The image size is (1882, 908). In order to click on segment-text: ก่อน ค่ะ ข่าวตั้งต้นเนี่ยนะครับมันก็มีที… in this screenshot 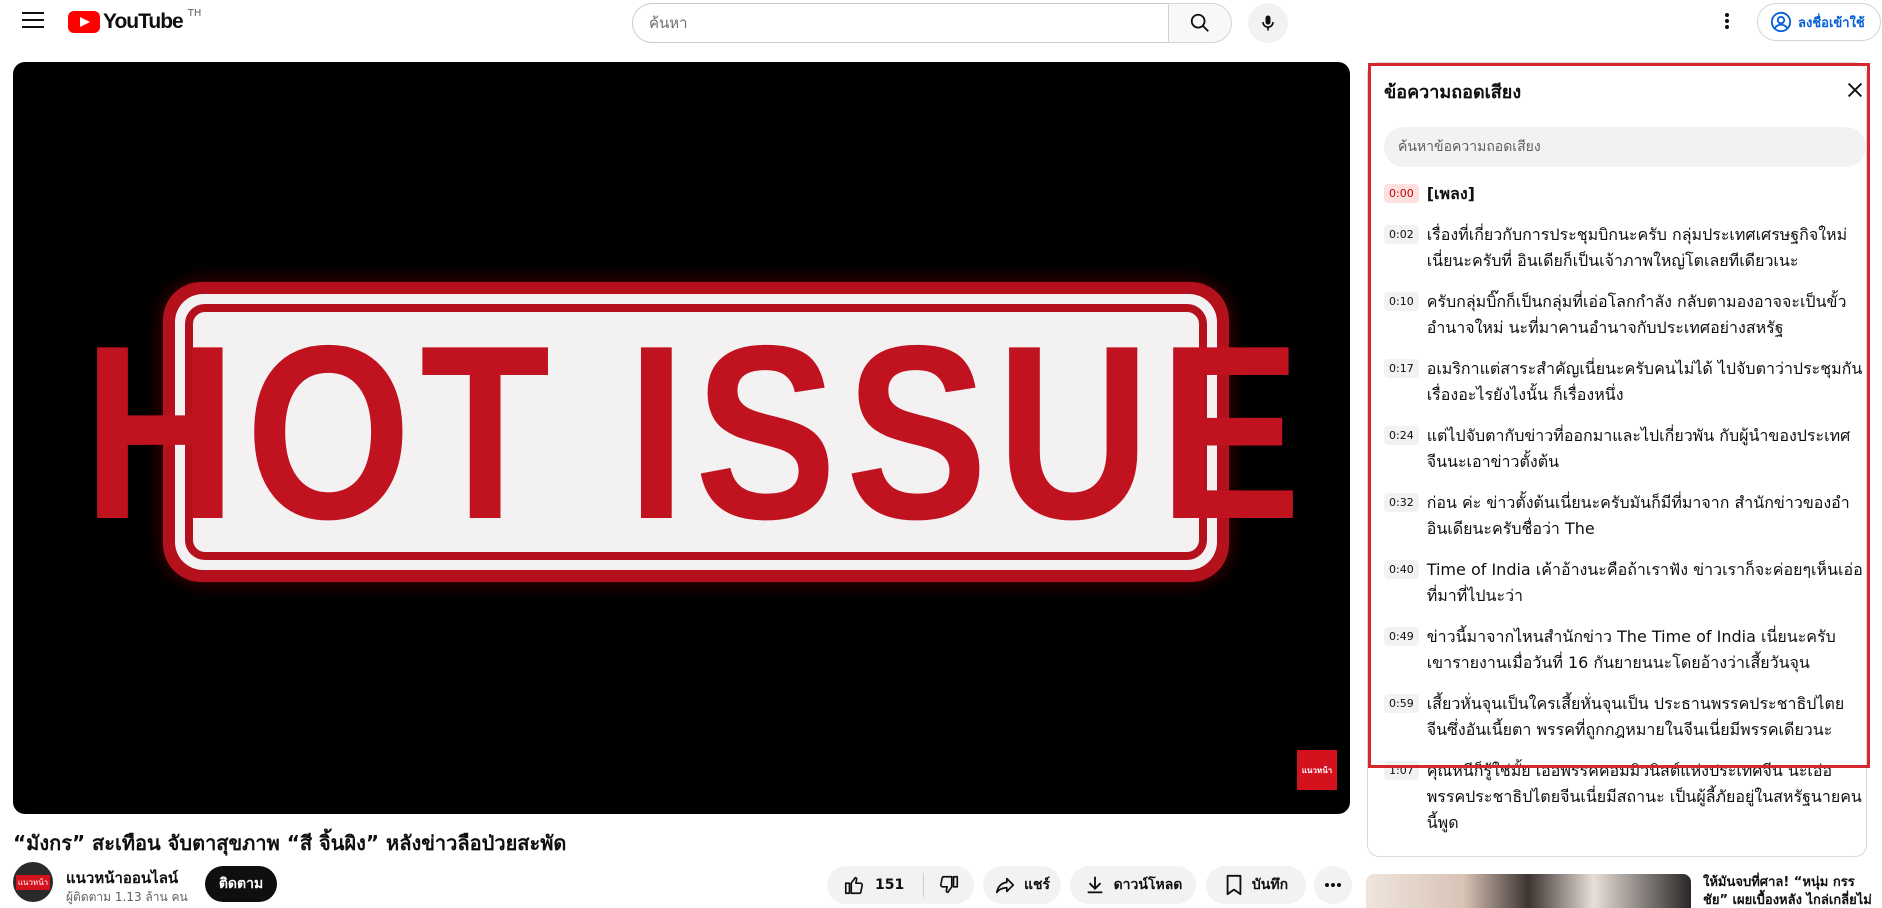, I will do `click(1638, 515)`.